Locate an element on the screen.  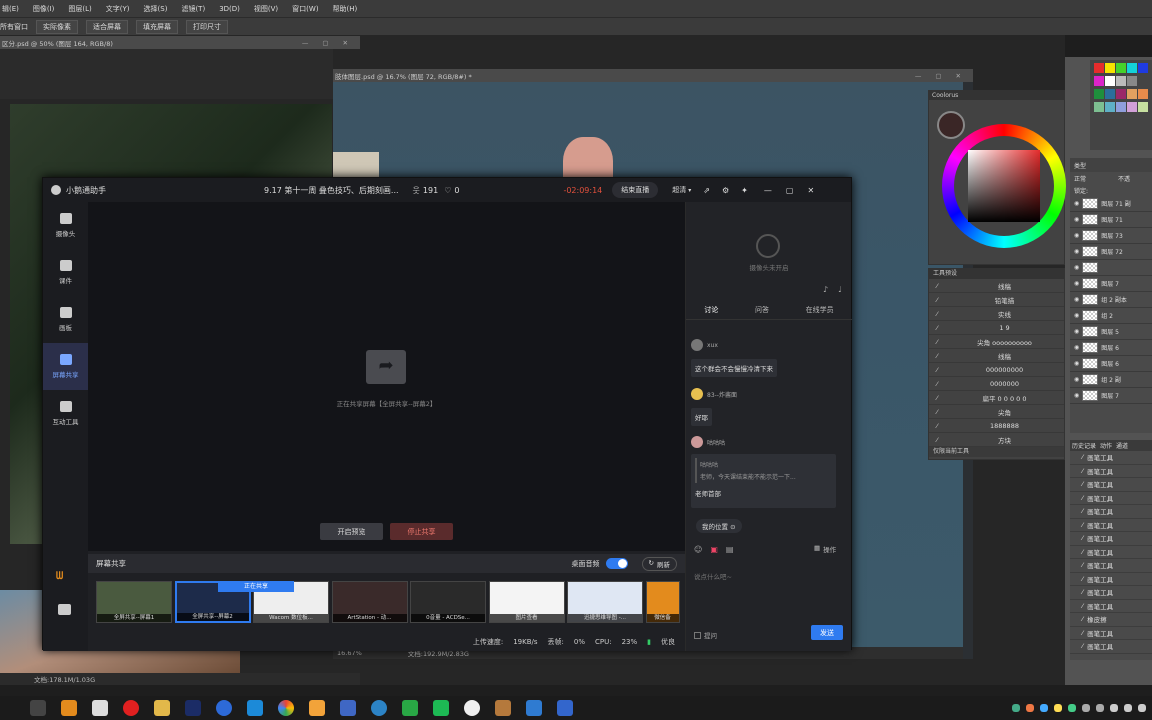
chrome-icon is located at coordinates (286, 708).